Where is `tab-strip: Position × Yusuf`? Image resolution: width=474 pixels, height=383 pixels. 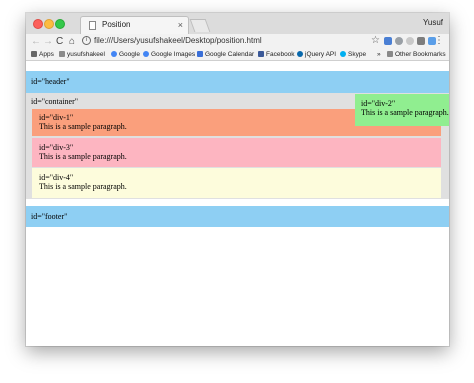 tab-strip: Position × Yusuf is located at coordinates (237, 24).